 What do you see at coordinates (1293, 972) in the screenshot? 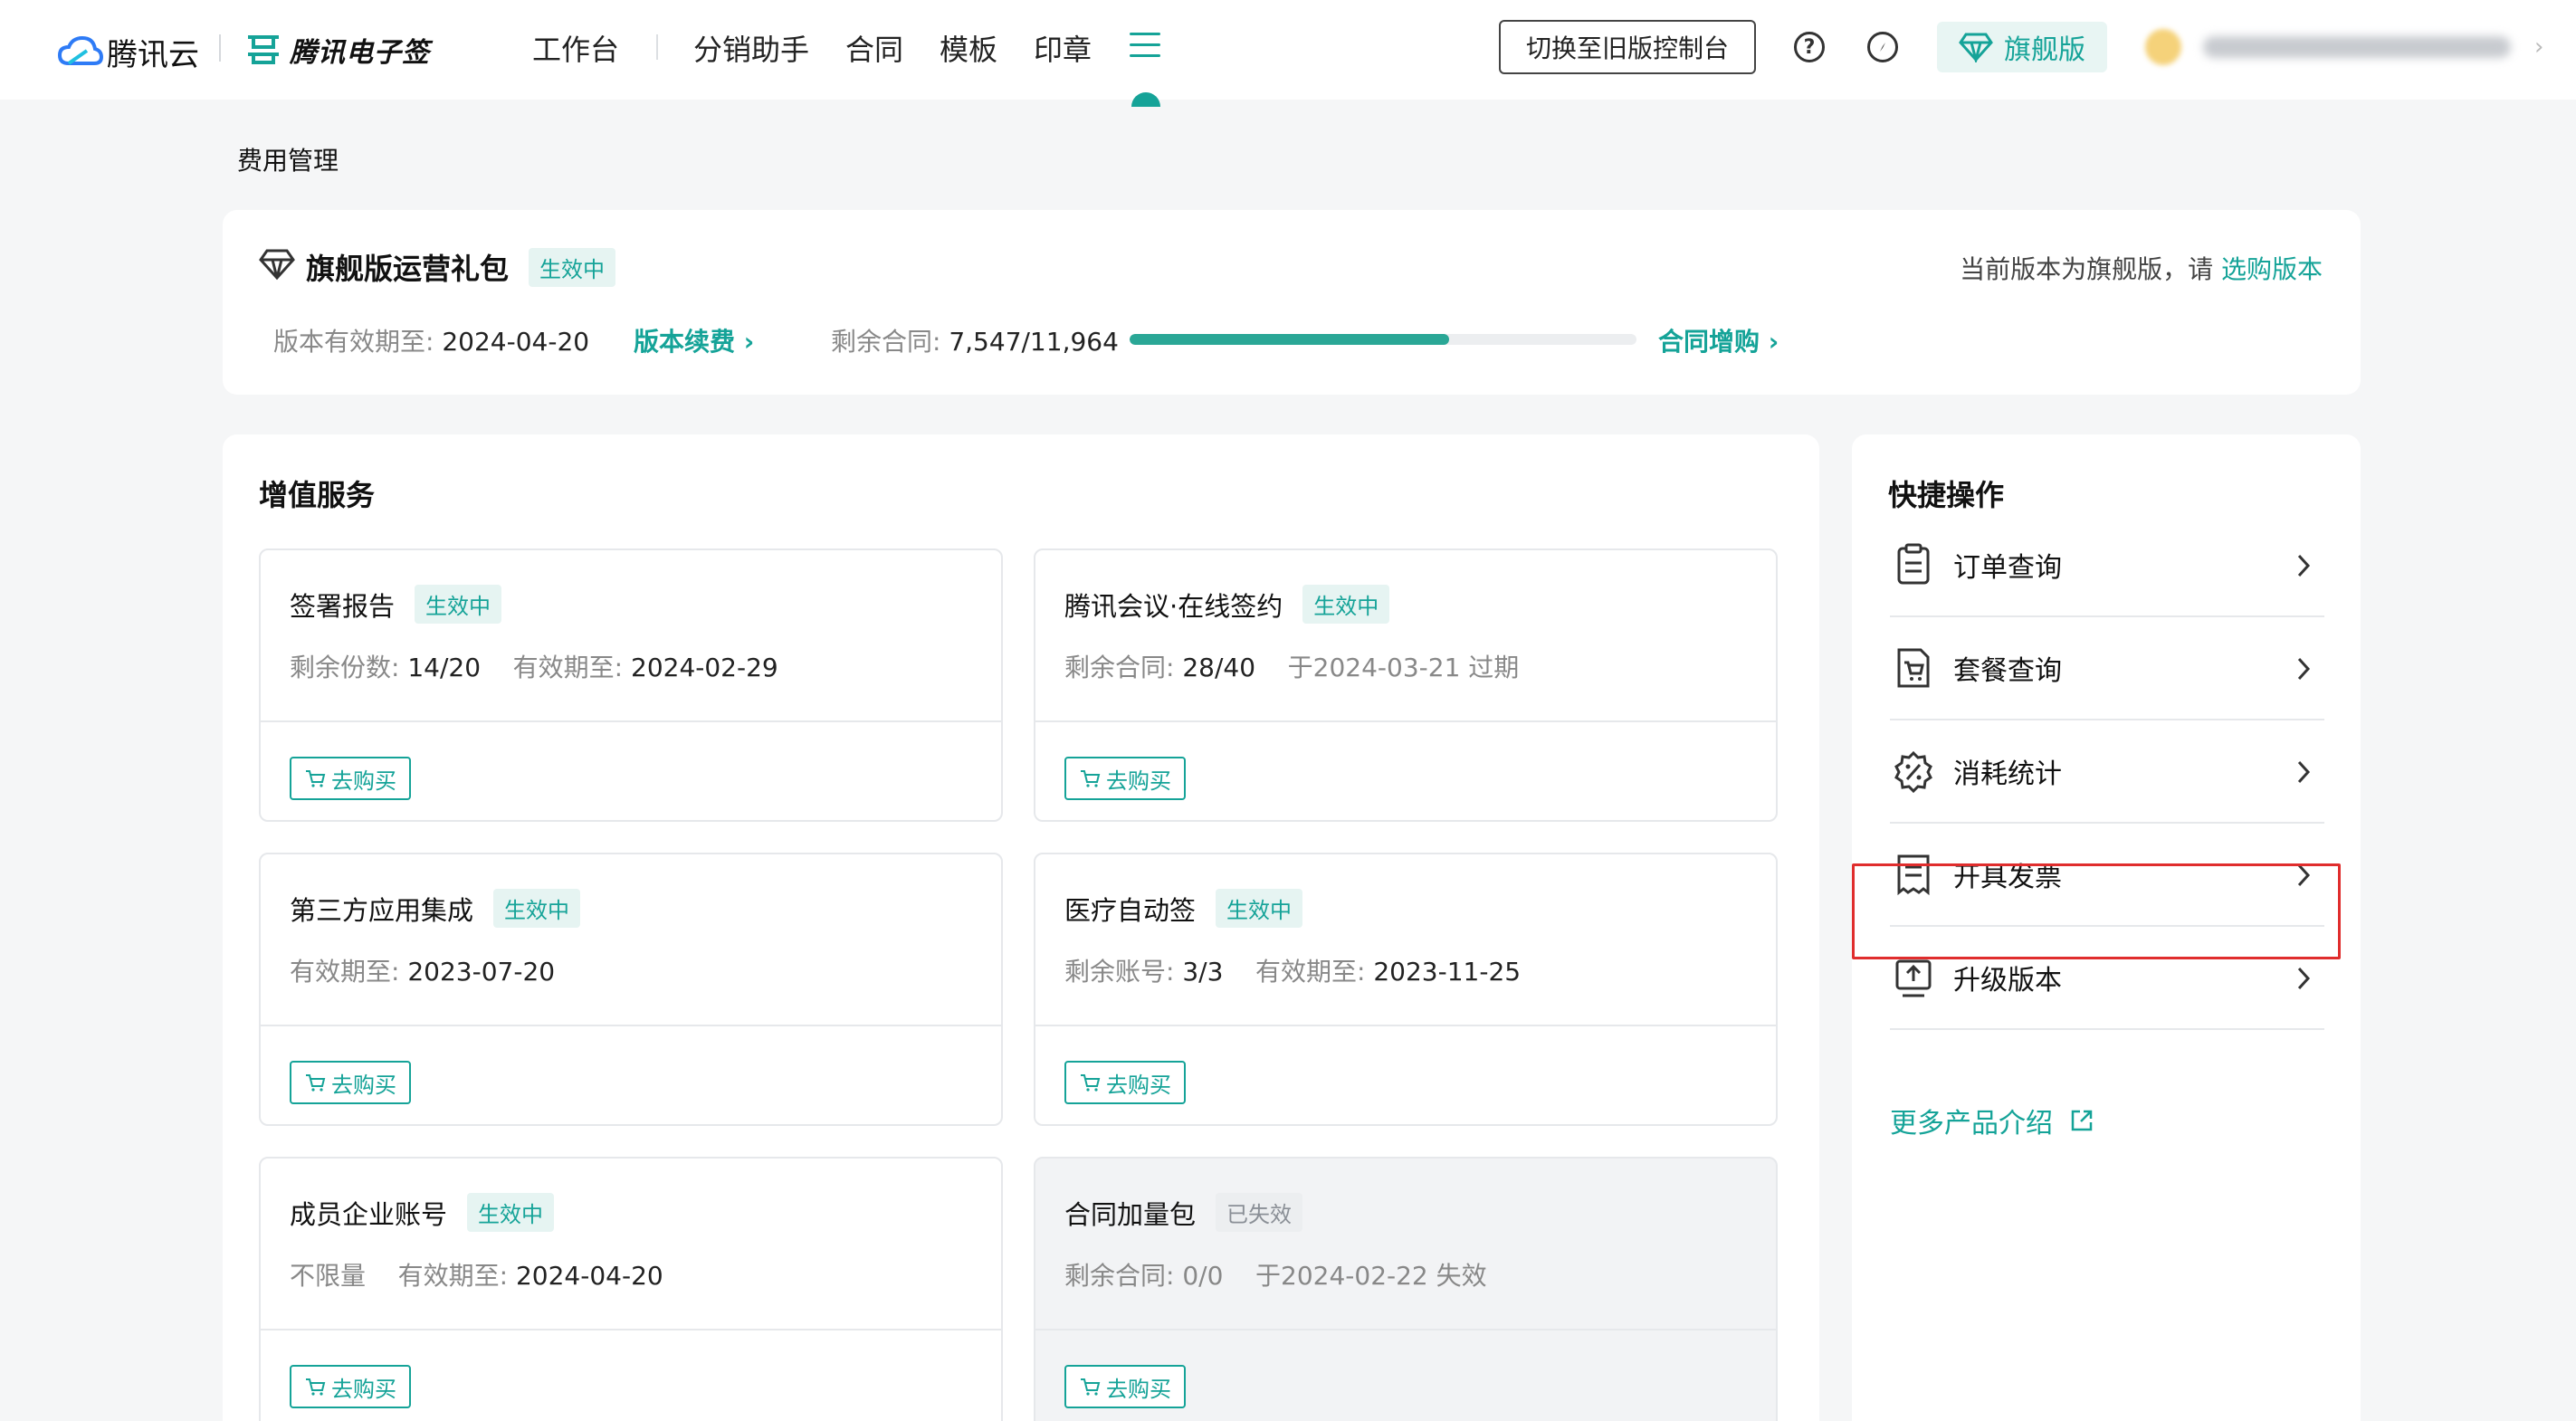
I see `service-info: 剩余账号: 3/3 有效期至: 2023-11-25` at bounding box center [1293, 972].